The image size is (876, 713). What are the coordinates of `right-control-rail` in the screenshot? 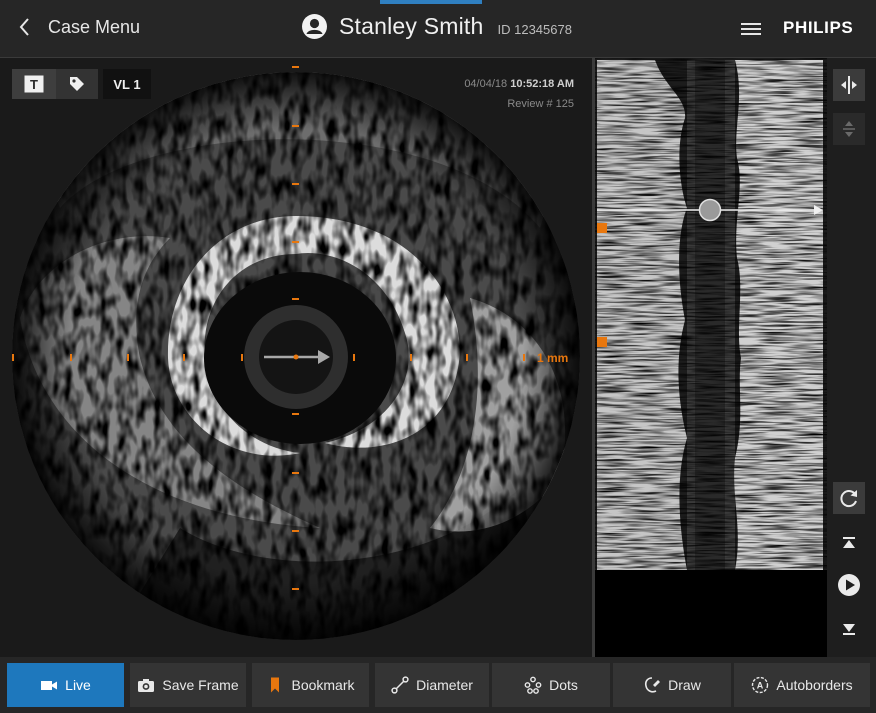 It's located at (851, 357).